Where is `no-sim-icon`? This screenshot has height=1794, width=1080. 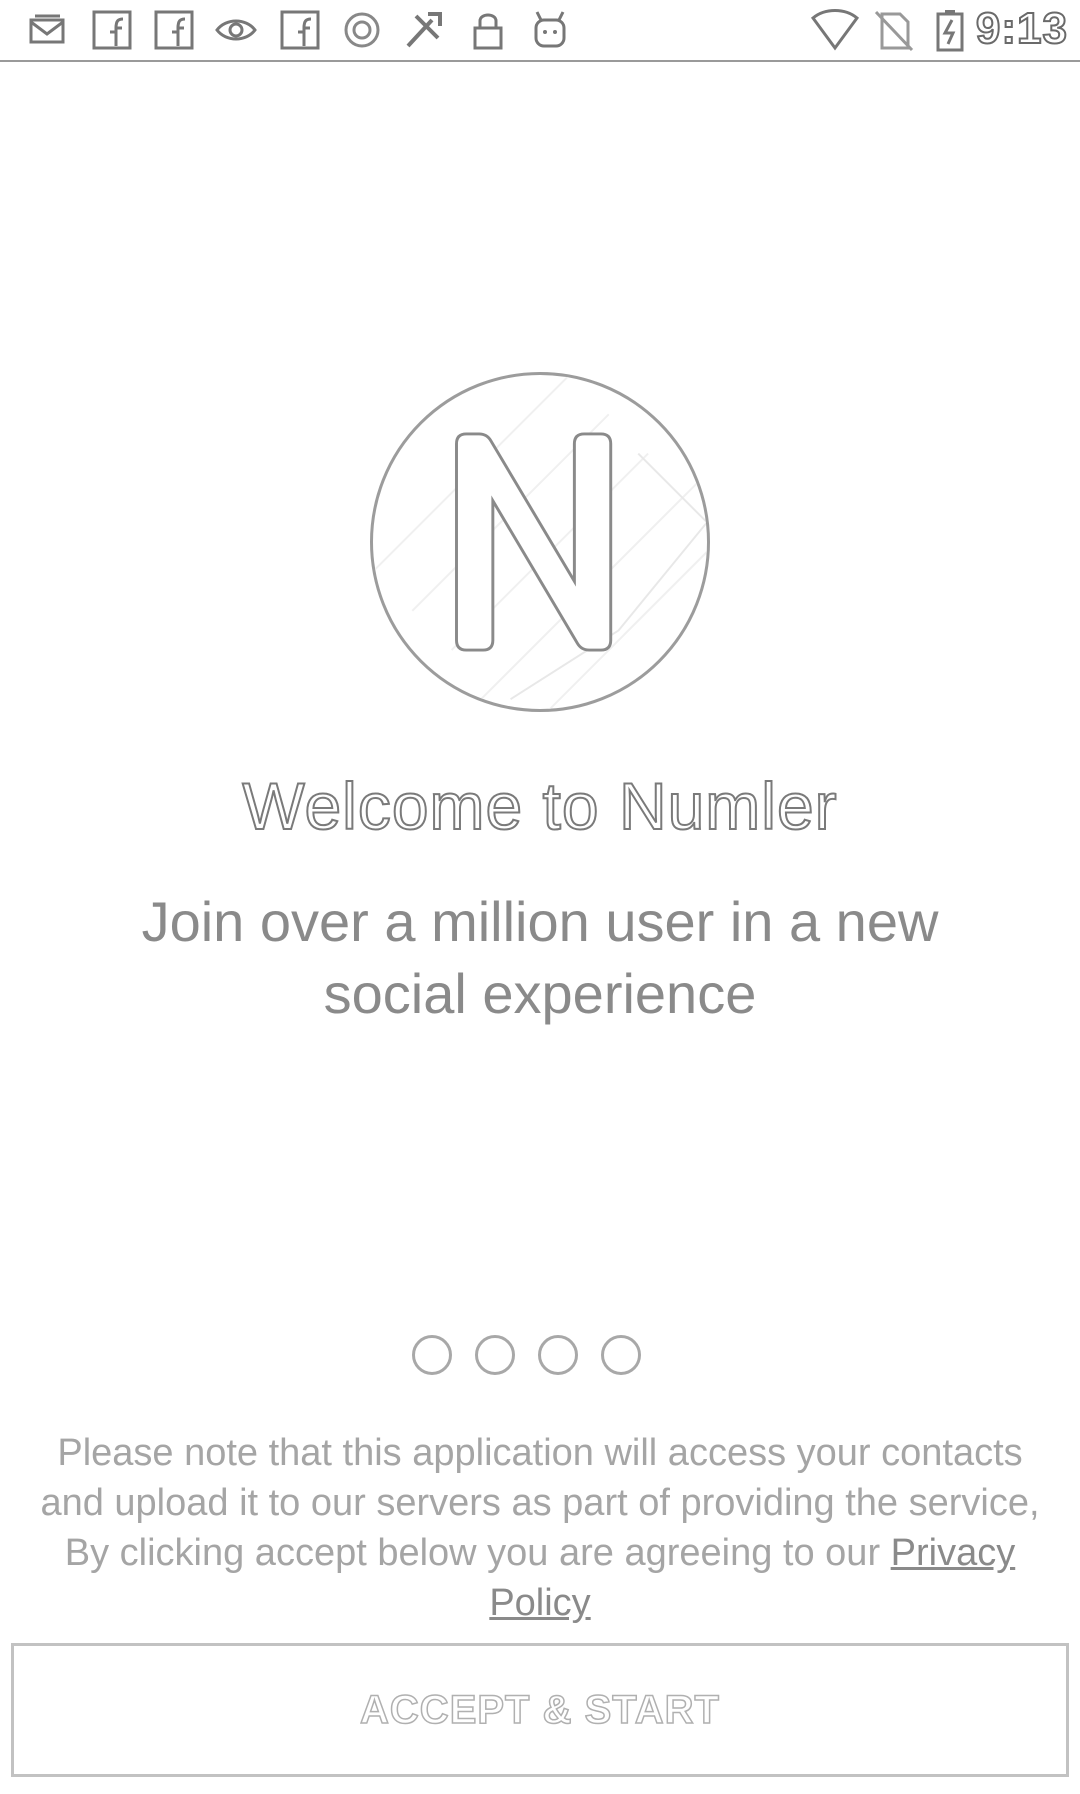 no-sim-icon is located at coordinates (894, 30).